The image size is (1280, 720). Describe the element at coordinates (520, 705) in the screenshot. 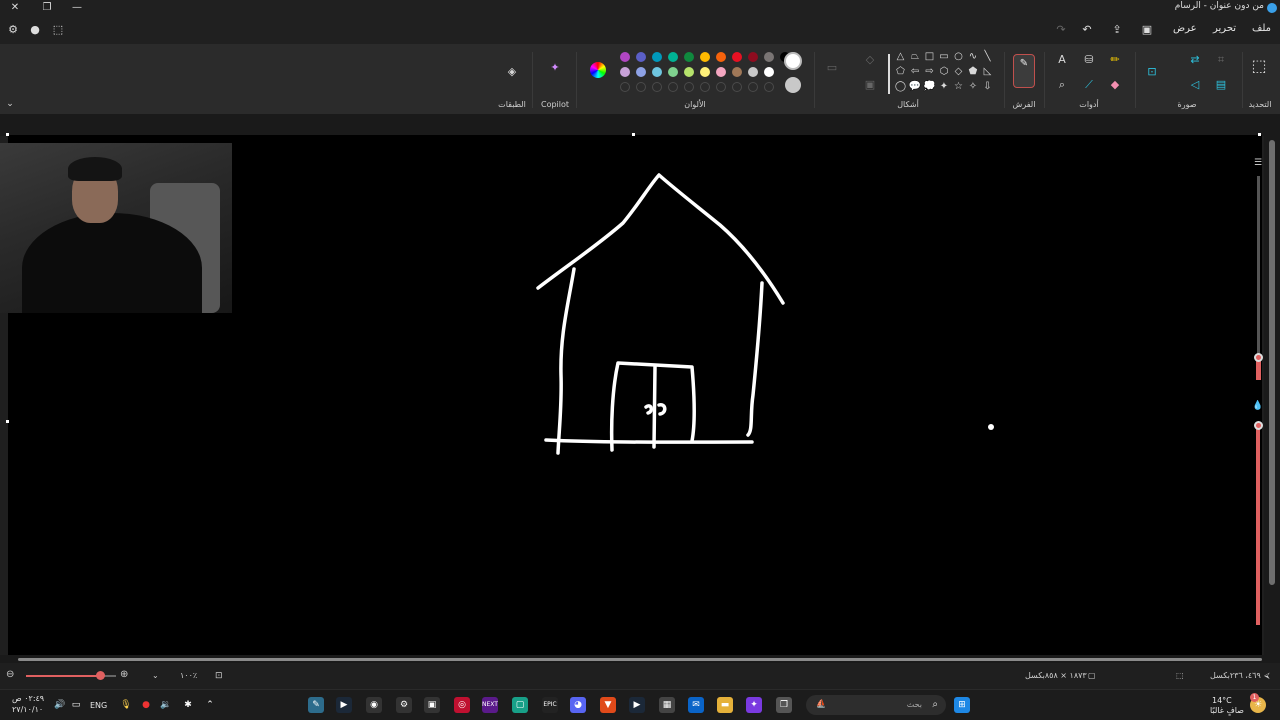

I see `app-green-icon: ▢` at that location.